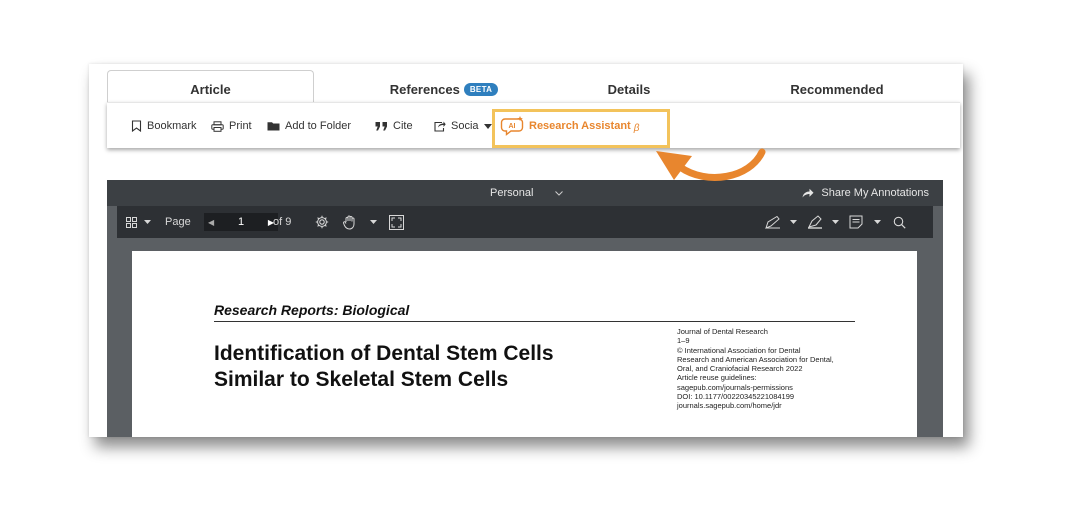  What do you see at coordinates (772, 387) in the screenshot?
I see `meta-permissions-link: sagepub.com/journals-permissions` at bounding box center [772, 387].